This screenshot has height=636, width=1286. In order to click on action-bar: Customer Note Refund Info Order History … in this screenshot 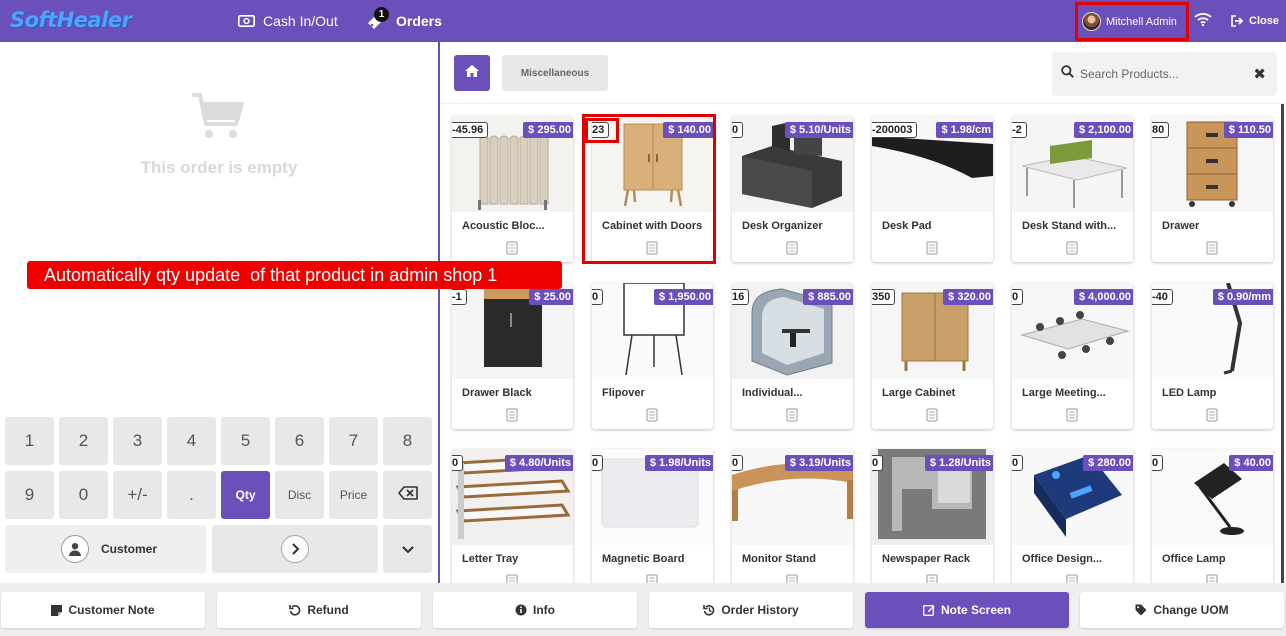, I will do `click(643, 609)`.